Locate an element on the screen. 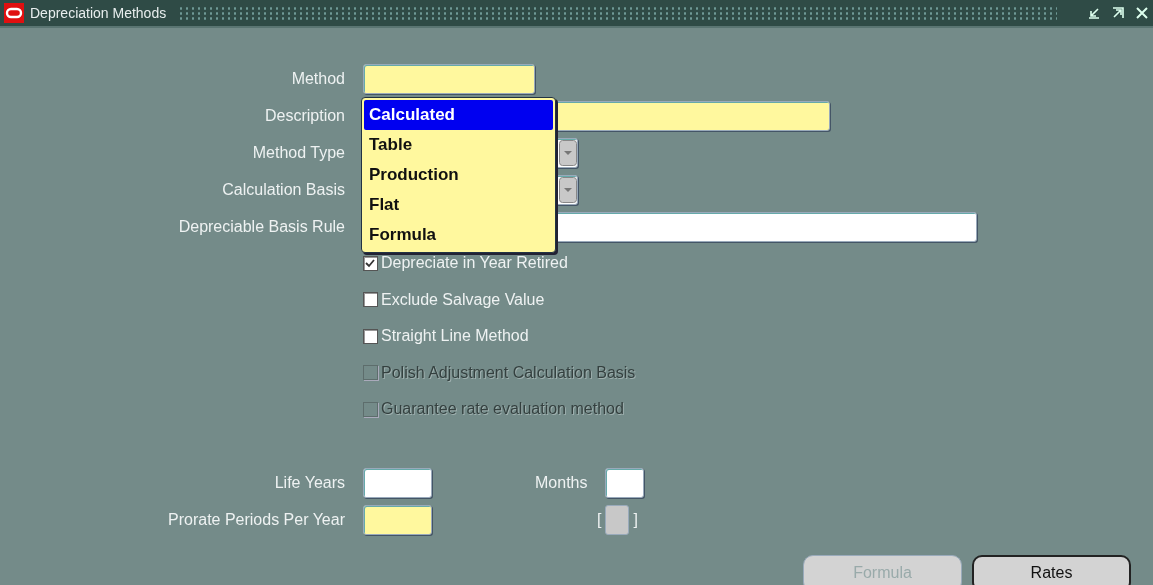 This screenshot has height=585, width=1153. field-label: Calculation Basis is located at coordinates (283, 189).